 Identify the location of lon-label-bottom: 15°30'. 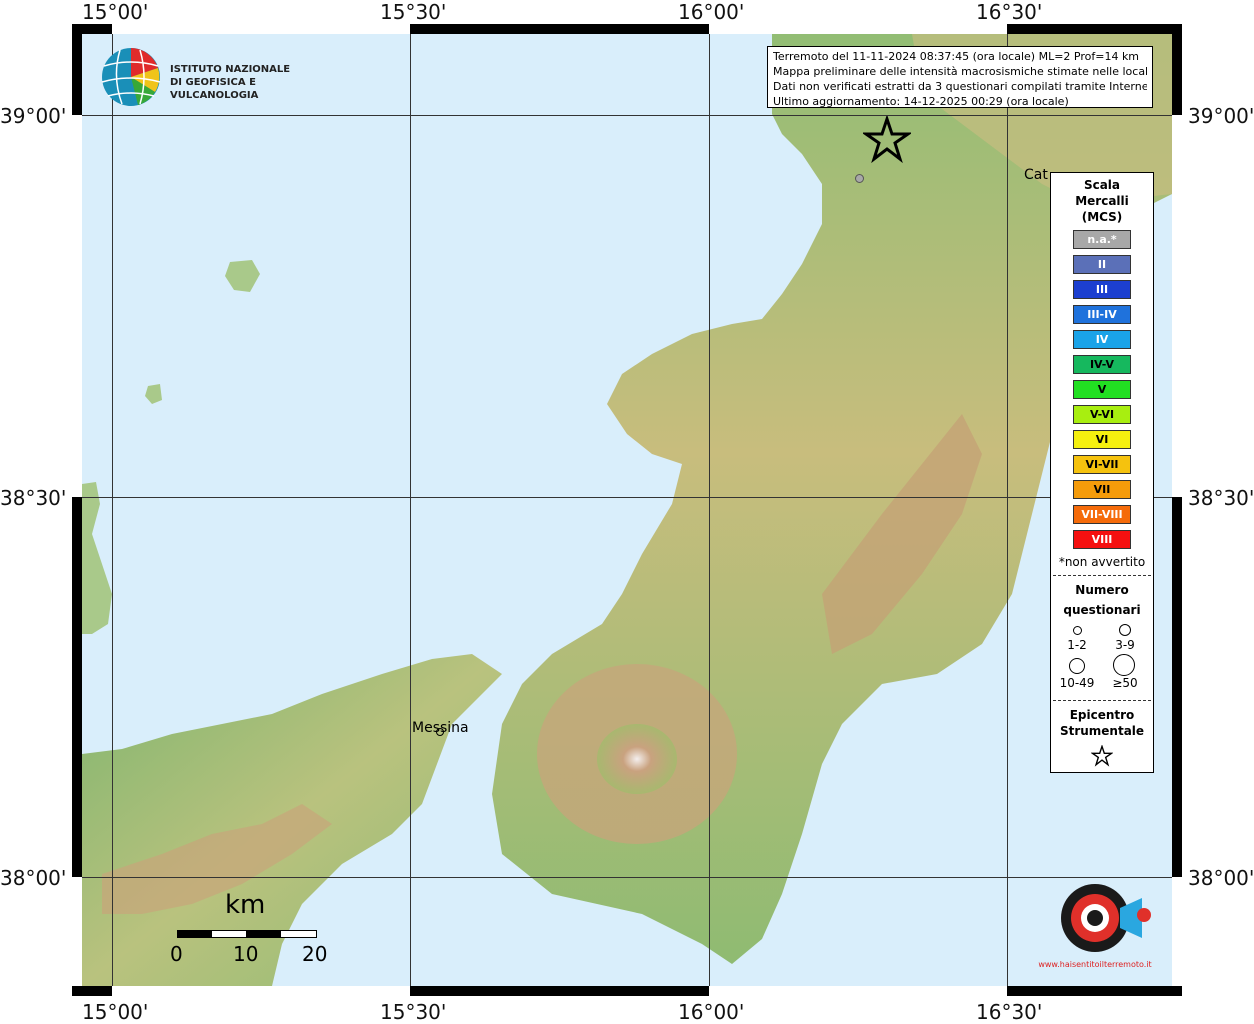
(413, 1012).